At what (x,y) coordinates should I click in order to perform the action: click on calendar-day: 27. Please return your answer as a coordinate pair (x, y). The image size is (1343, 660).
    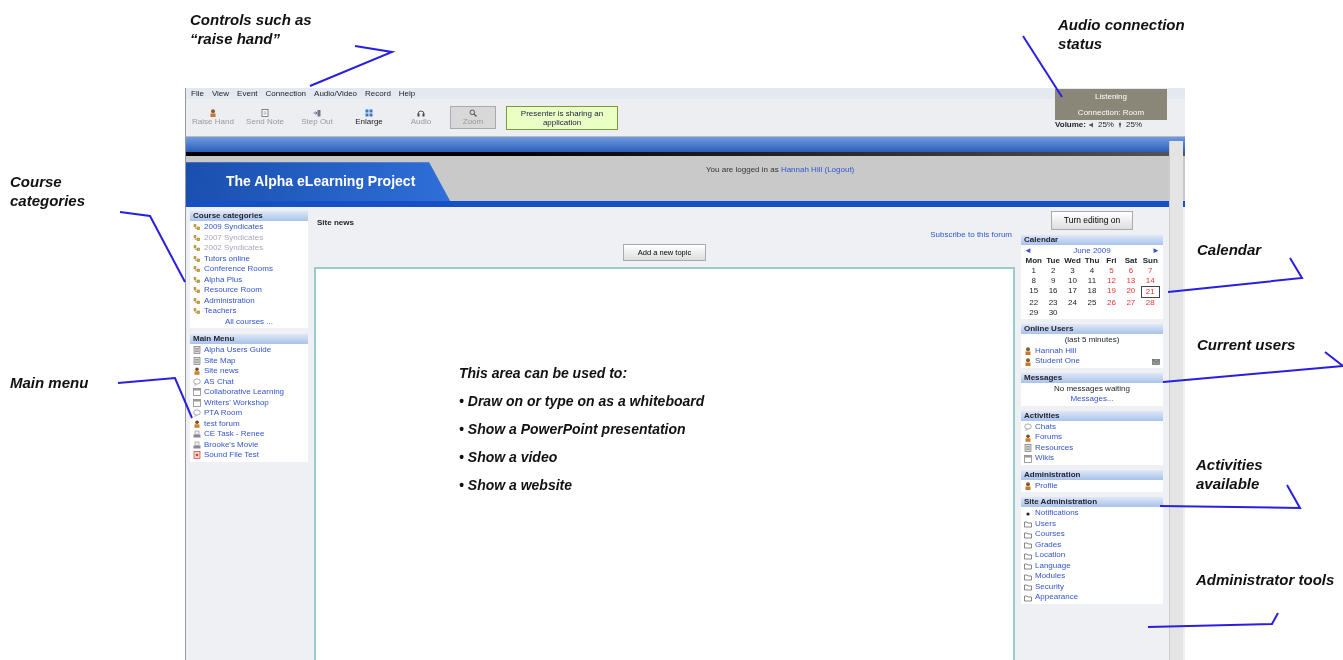
    Looking at the image, I should click on (1131, 303).